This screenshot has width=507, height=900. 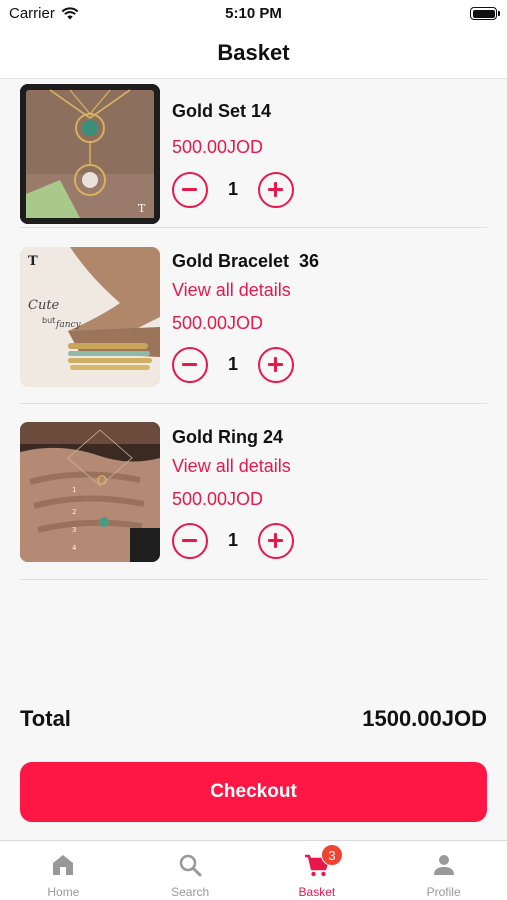 What do you see at coordinates (45, 718) in the screenshot?
I see `total-label: Total` at bounding box center [45, 718].